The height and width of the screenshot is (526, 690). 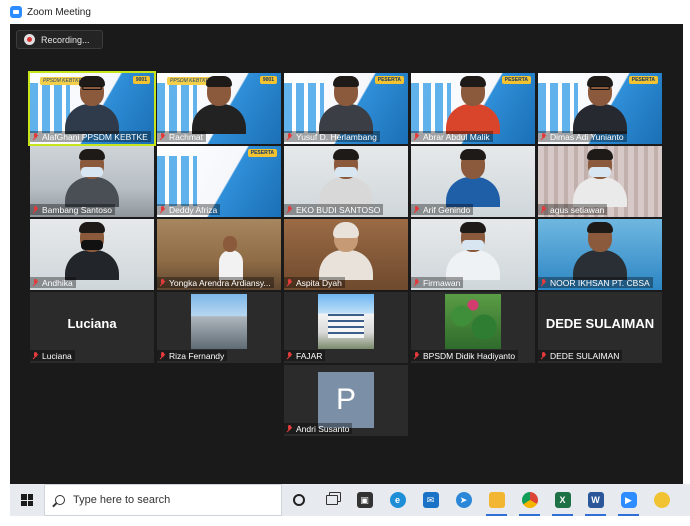 I want to click on participant-tile: Luciana Luciana, so click(x=92, y=327).